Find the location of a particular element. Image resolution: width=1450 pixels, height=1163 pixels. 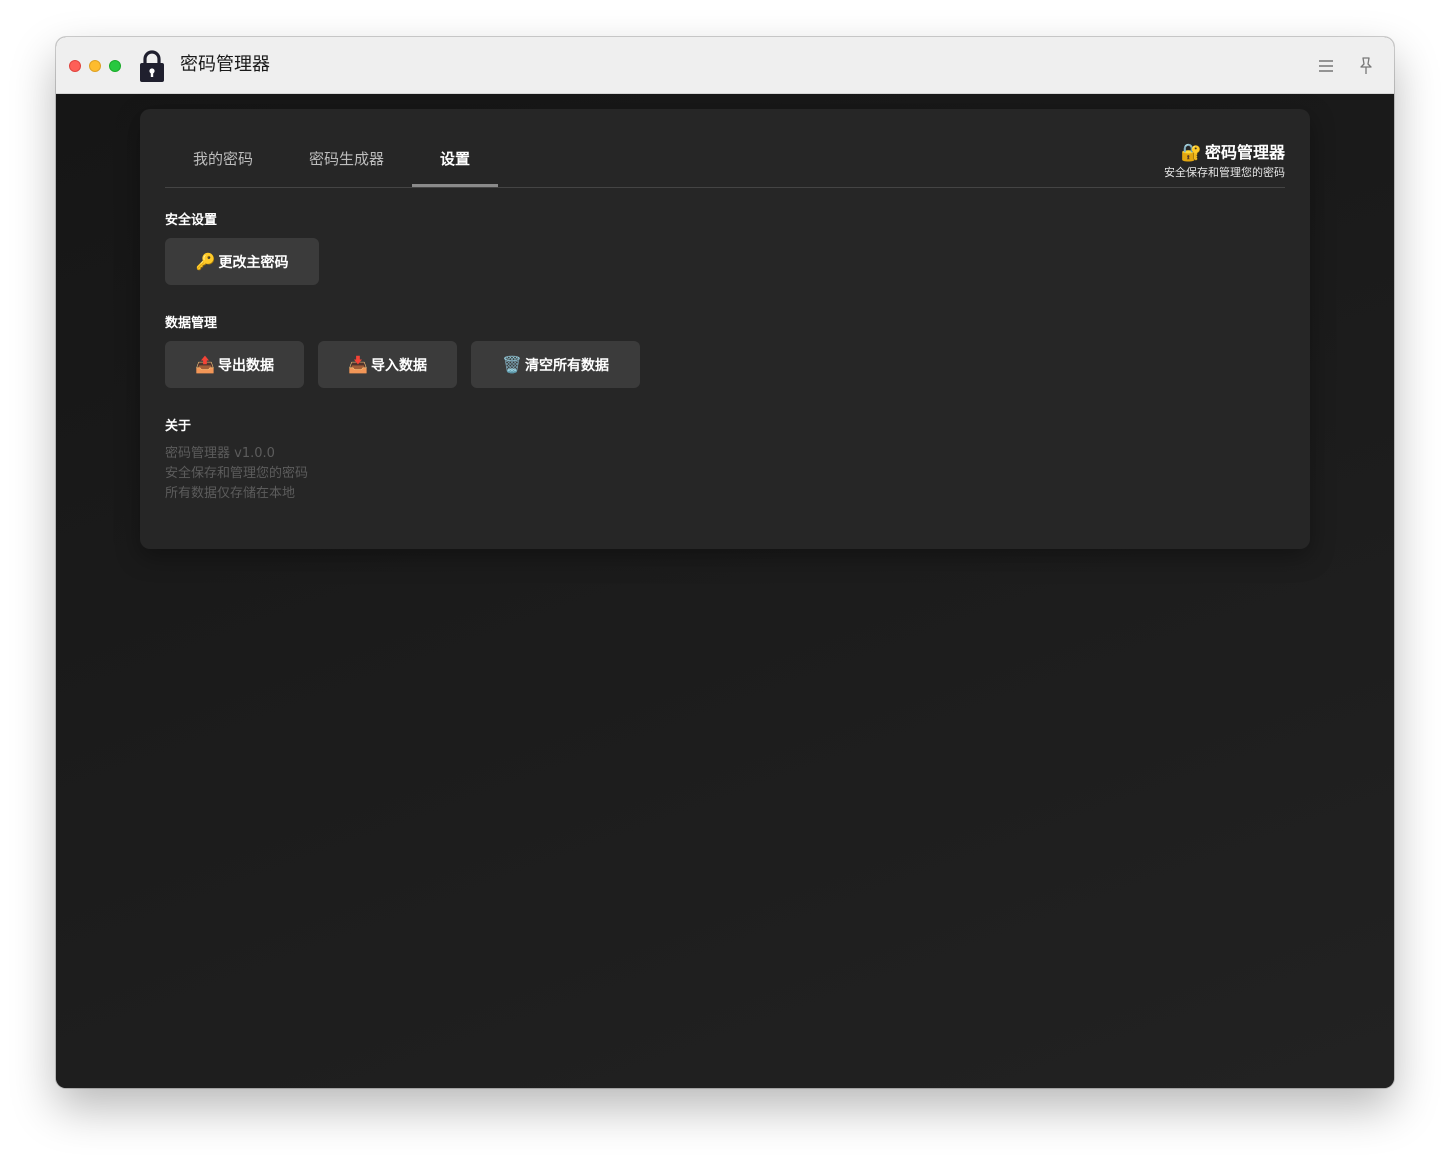

about-version: 密码管理器 v1.0.0 is located at coordinates (220, 453).